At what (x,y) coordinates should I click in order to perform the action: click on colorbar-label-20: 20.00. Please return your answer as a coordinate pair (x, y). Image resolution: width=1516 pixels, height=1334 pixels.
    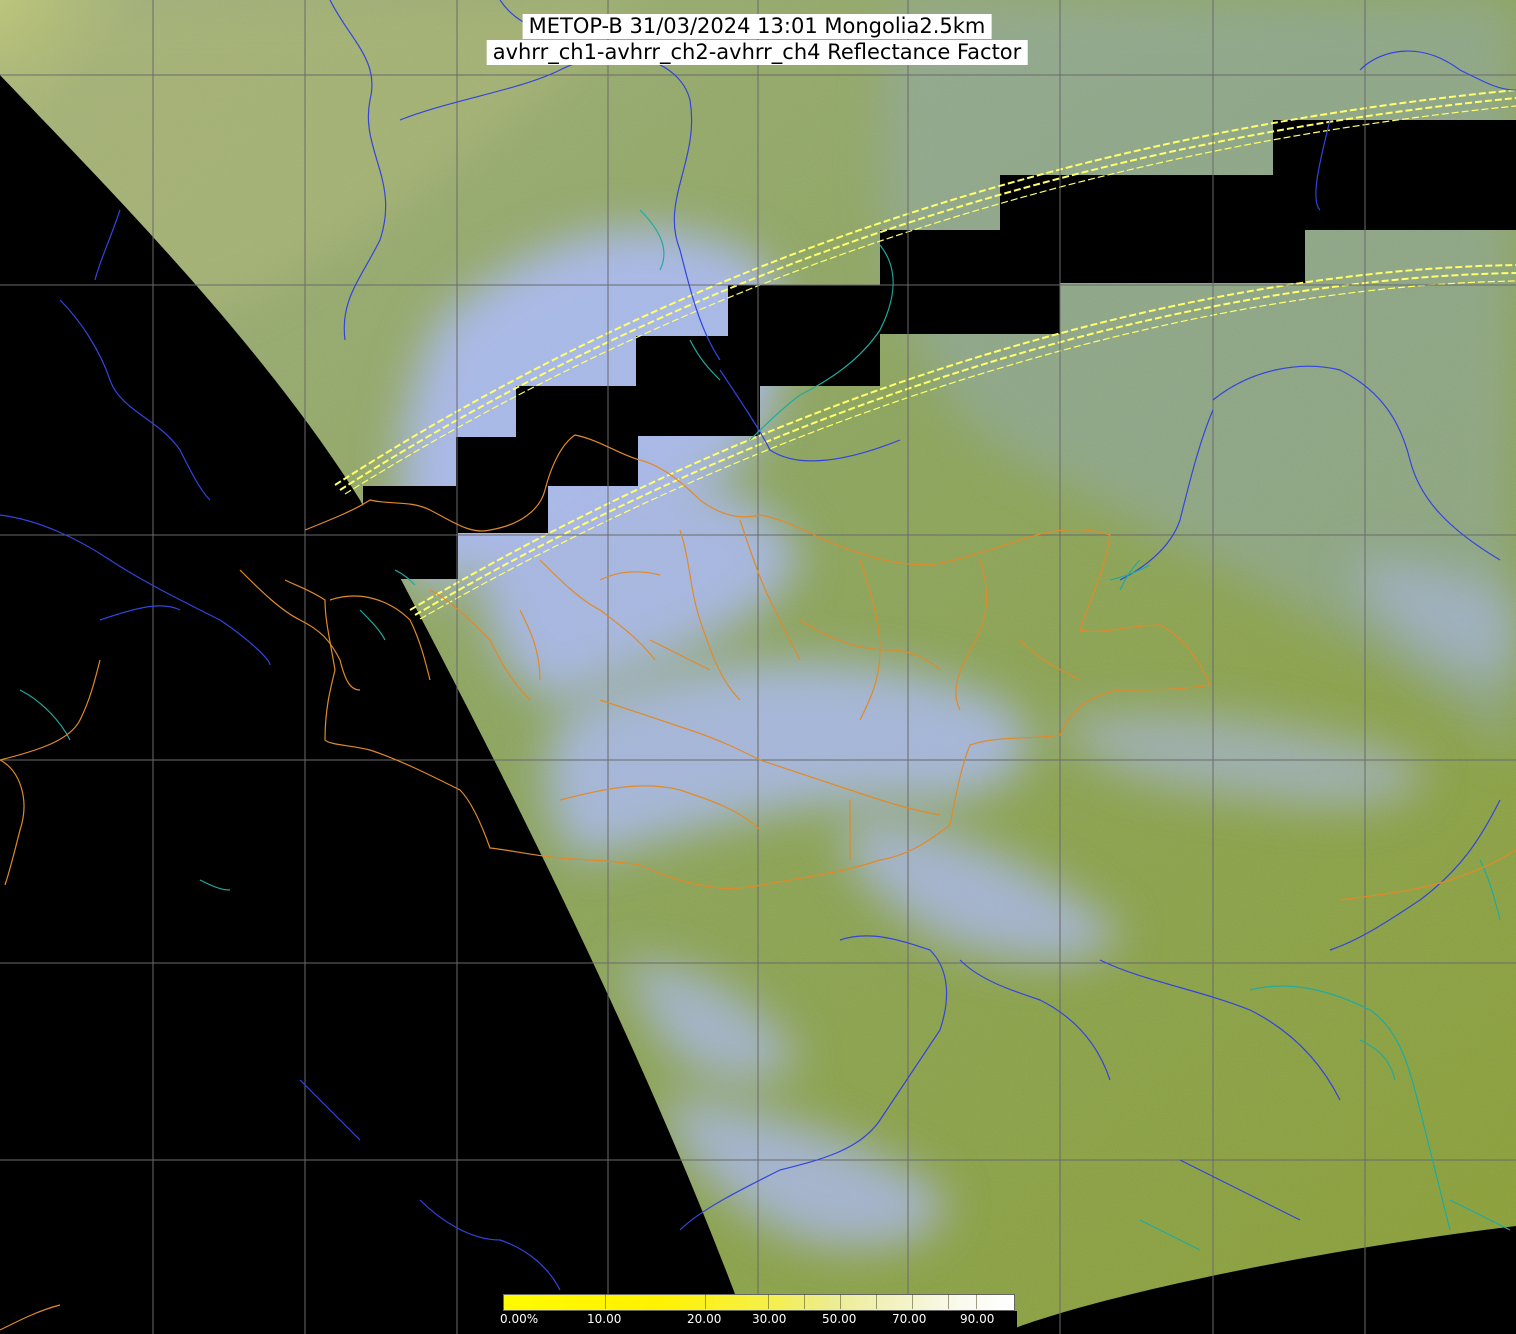
    Looking at the image, I should click on (704, 1319).